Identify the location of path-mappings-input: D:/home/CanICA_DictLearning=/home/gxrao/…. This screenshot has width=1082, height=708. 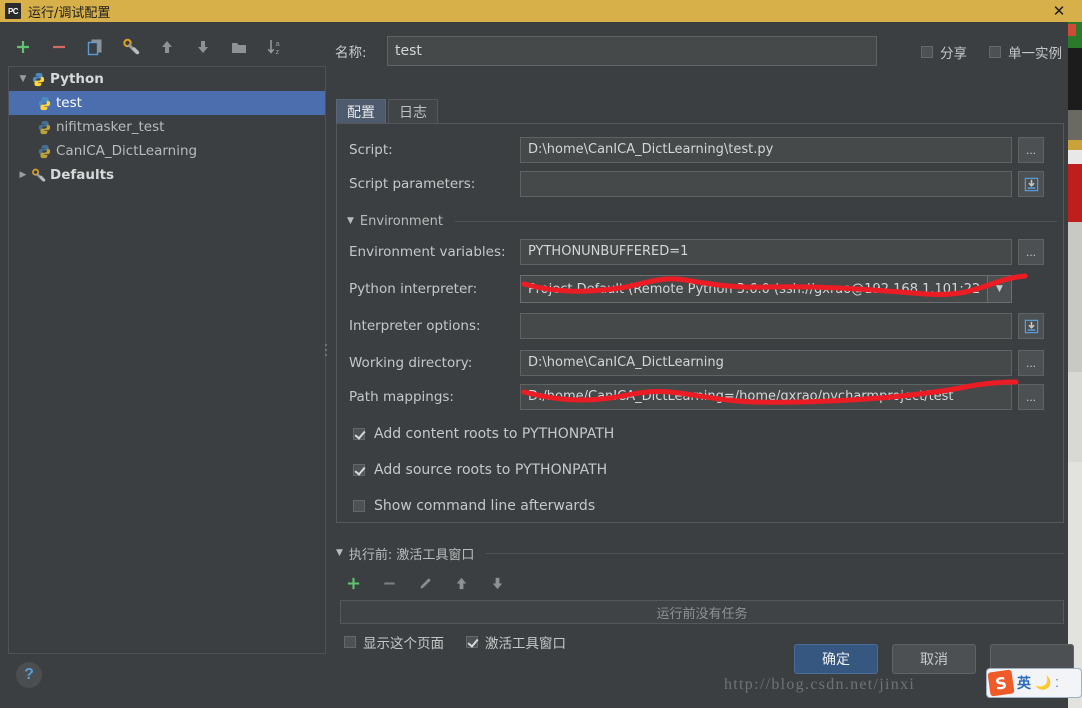
(766, 397).